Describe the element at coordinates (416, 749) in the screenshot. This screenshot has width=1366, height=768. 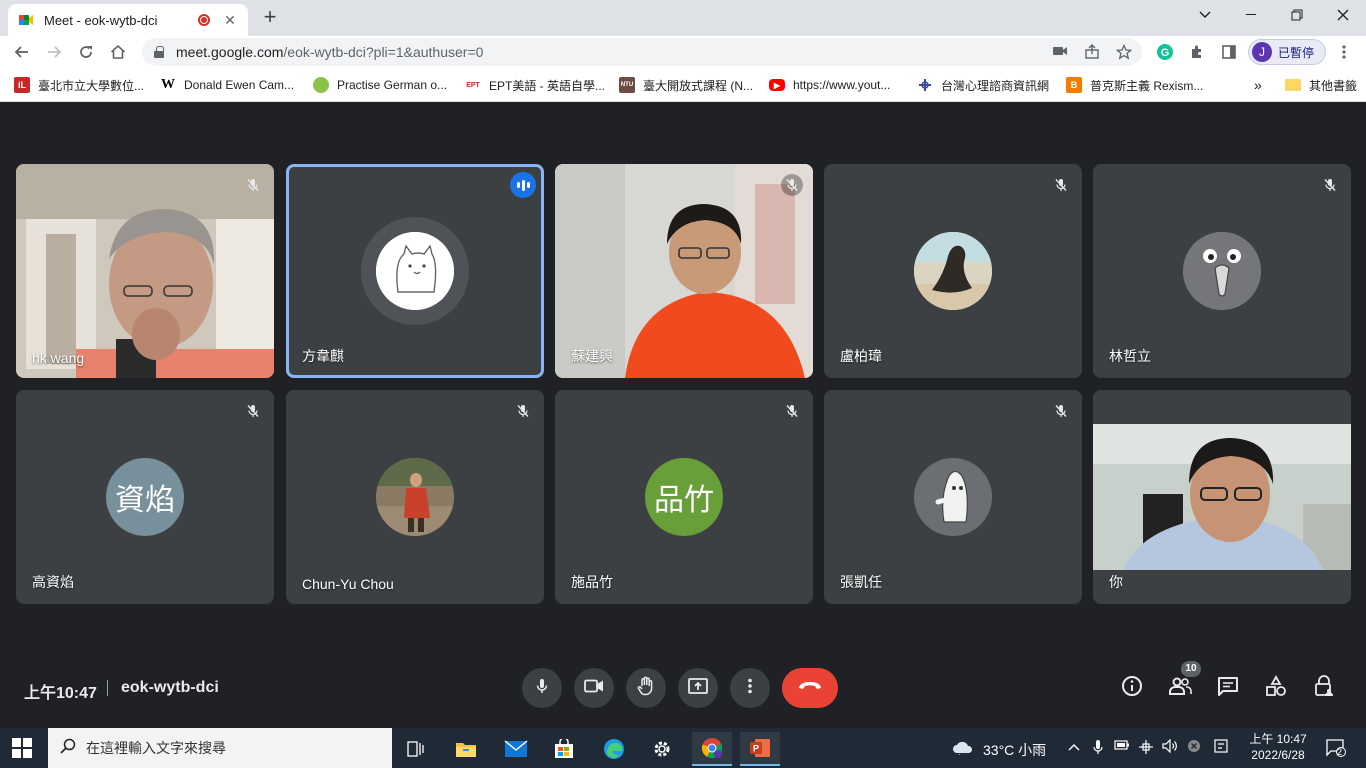
I see `task-view-icon` at that location.